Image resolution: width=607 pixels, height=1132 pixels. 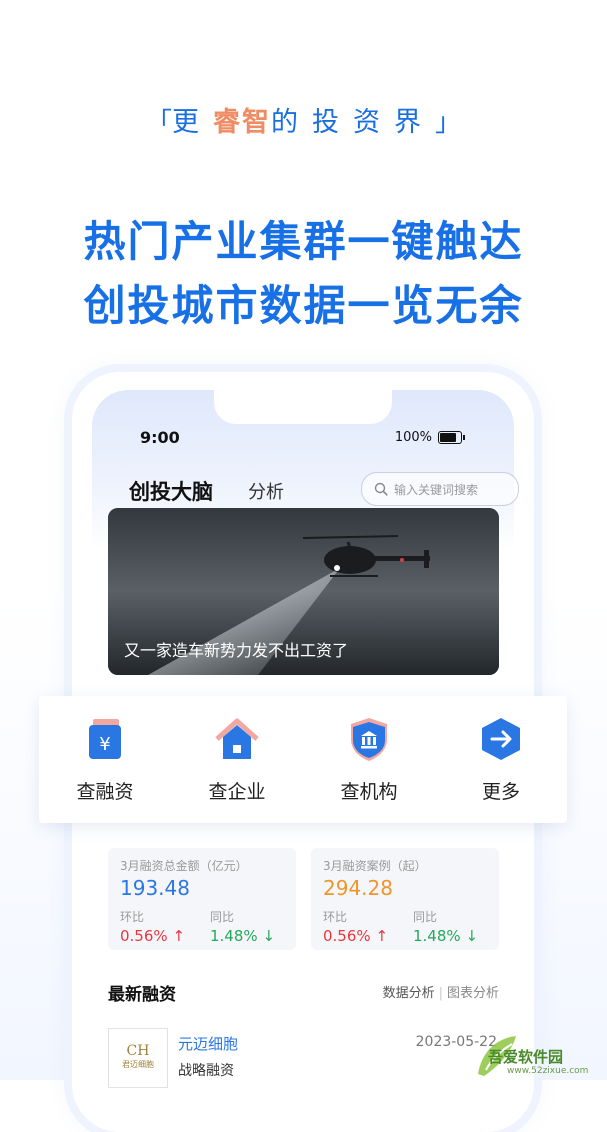 What do you see at coordinates (500, 792) in the screenshot?
I see `quick-action-label: 更多` at bounding box center [500, 792].